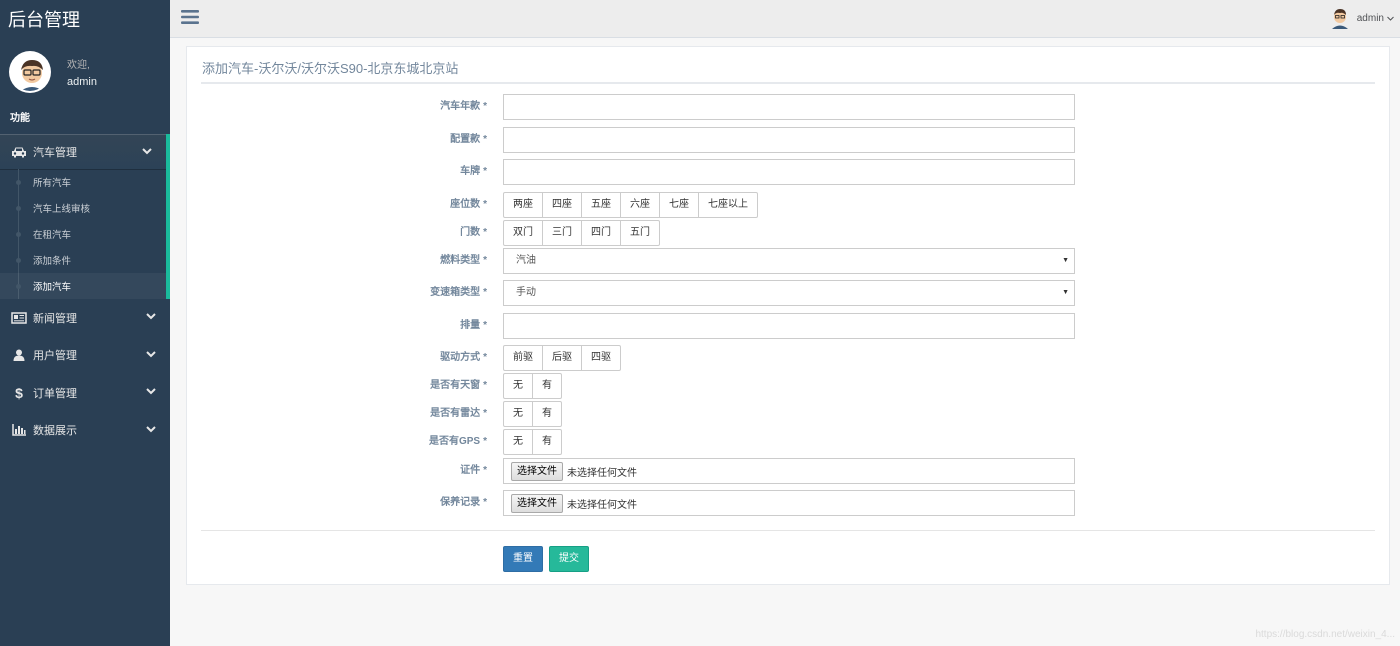 This screenshot has width=1400, height=646. I want to click on sidebar-item-renting-cars: 在租汽车, so click(83, 234).